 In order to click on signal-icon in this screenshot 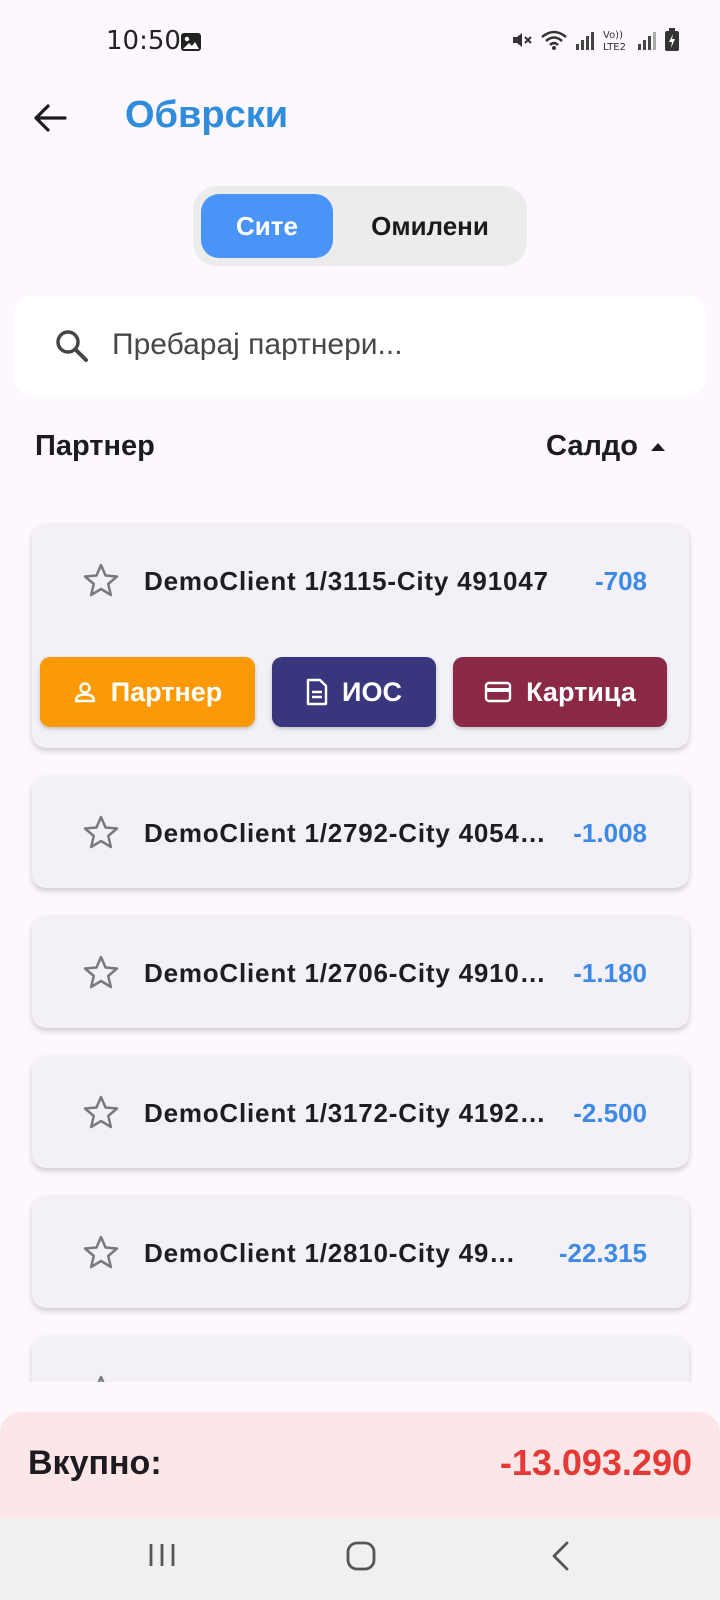, I will do `click(585, 42)`.